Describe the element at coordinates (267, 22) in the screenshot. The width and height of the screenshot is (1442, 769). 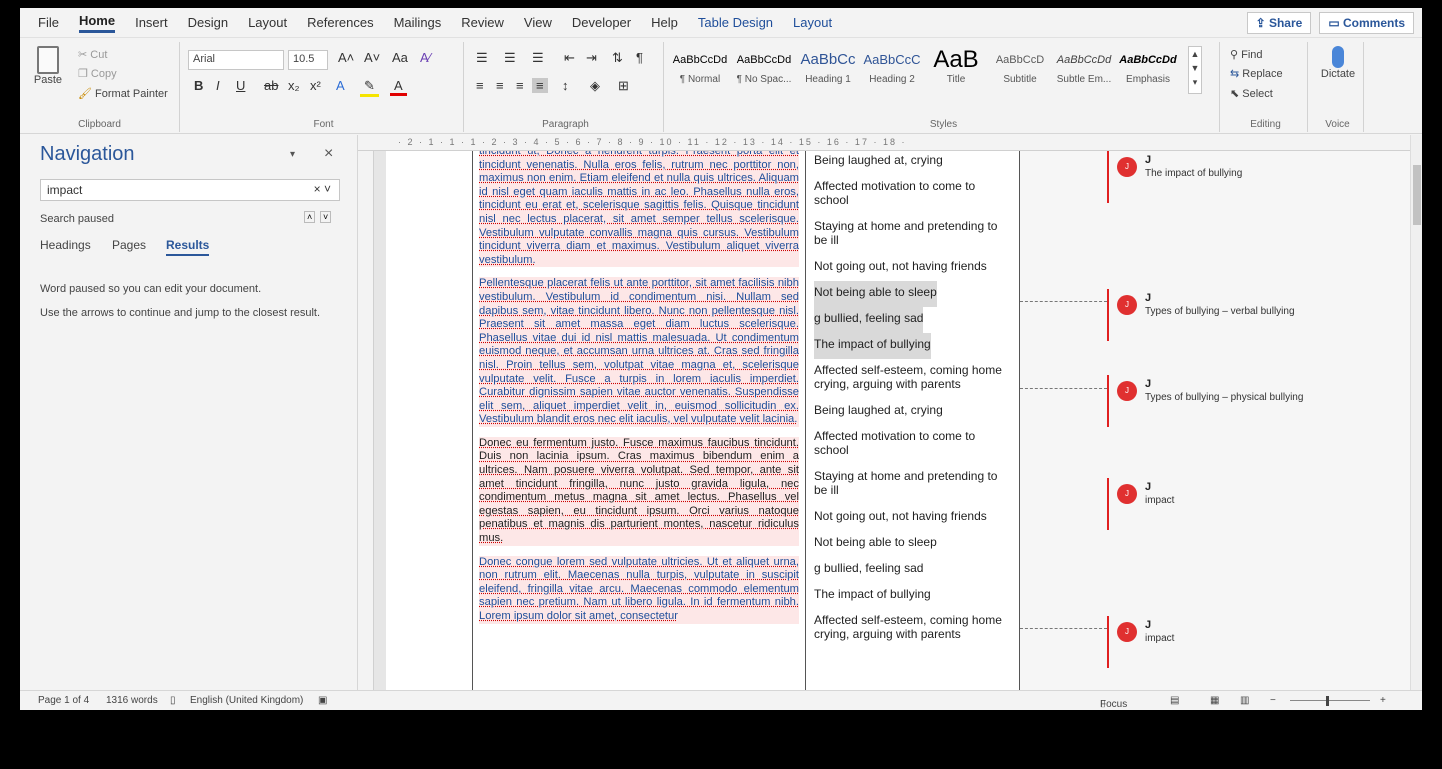
I see `tab-layout: Layout` at that location.